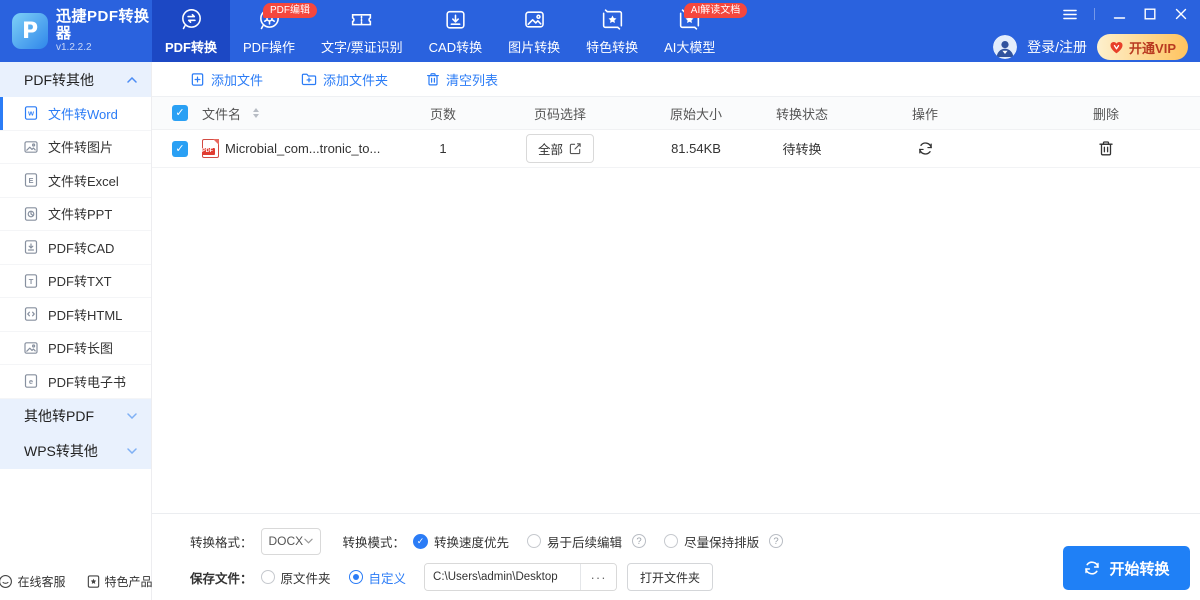 This screenshot has height=600, width=1200. What do you see at coordinates (309, 79) in the screenshot?
I see `add-folder-icon` at bounding box center [309, 79].